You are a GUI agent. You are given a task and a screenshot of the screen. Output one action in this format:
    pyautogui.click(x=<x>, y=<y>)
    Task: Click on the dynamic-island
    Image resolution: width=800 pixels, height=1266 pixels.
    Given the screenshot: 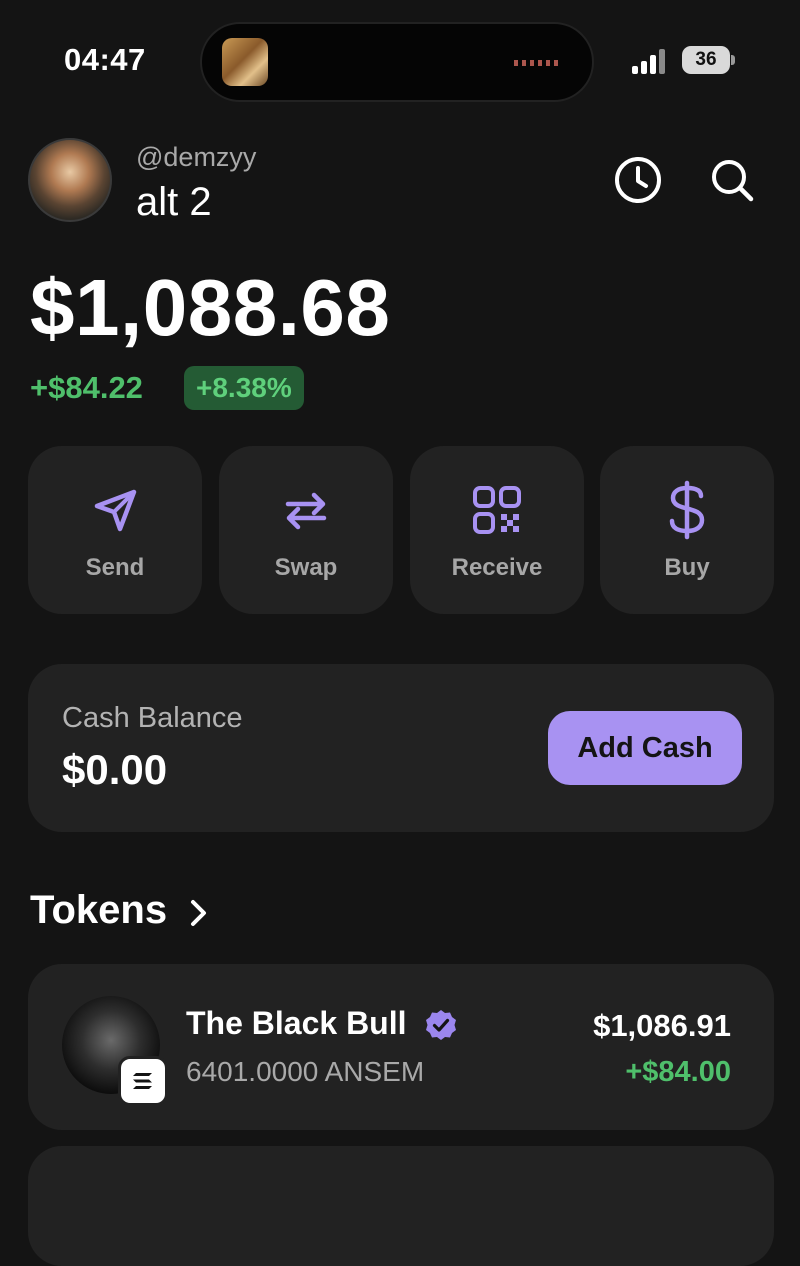 What is the action you would take?
    pyautogui.click(x=397, y=62)
    